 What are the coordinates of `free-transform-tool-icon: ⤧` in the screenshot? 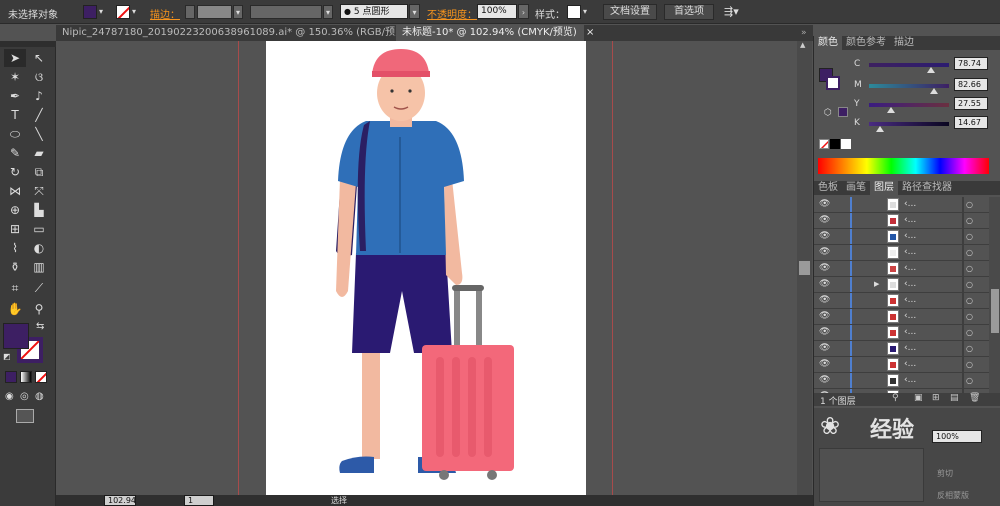 It's located at (39, 191).